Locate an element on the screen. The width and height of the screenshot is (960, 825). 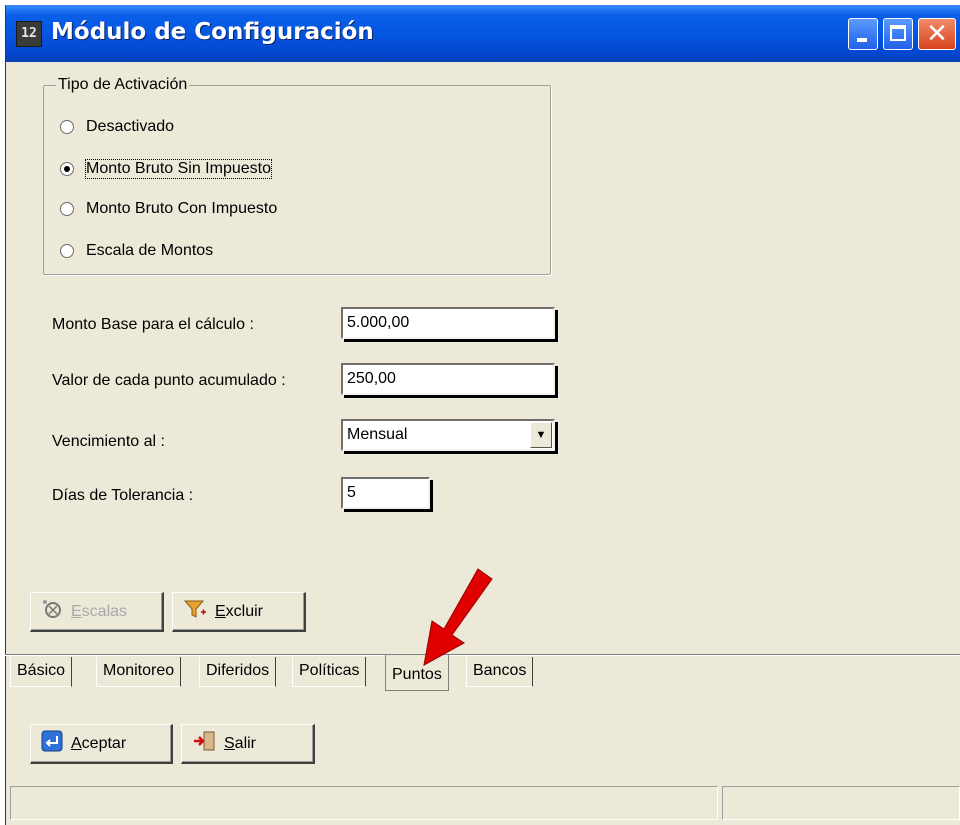
salir-button: Salir is located at coordinates (248, 744).